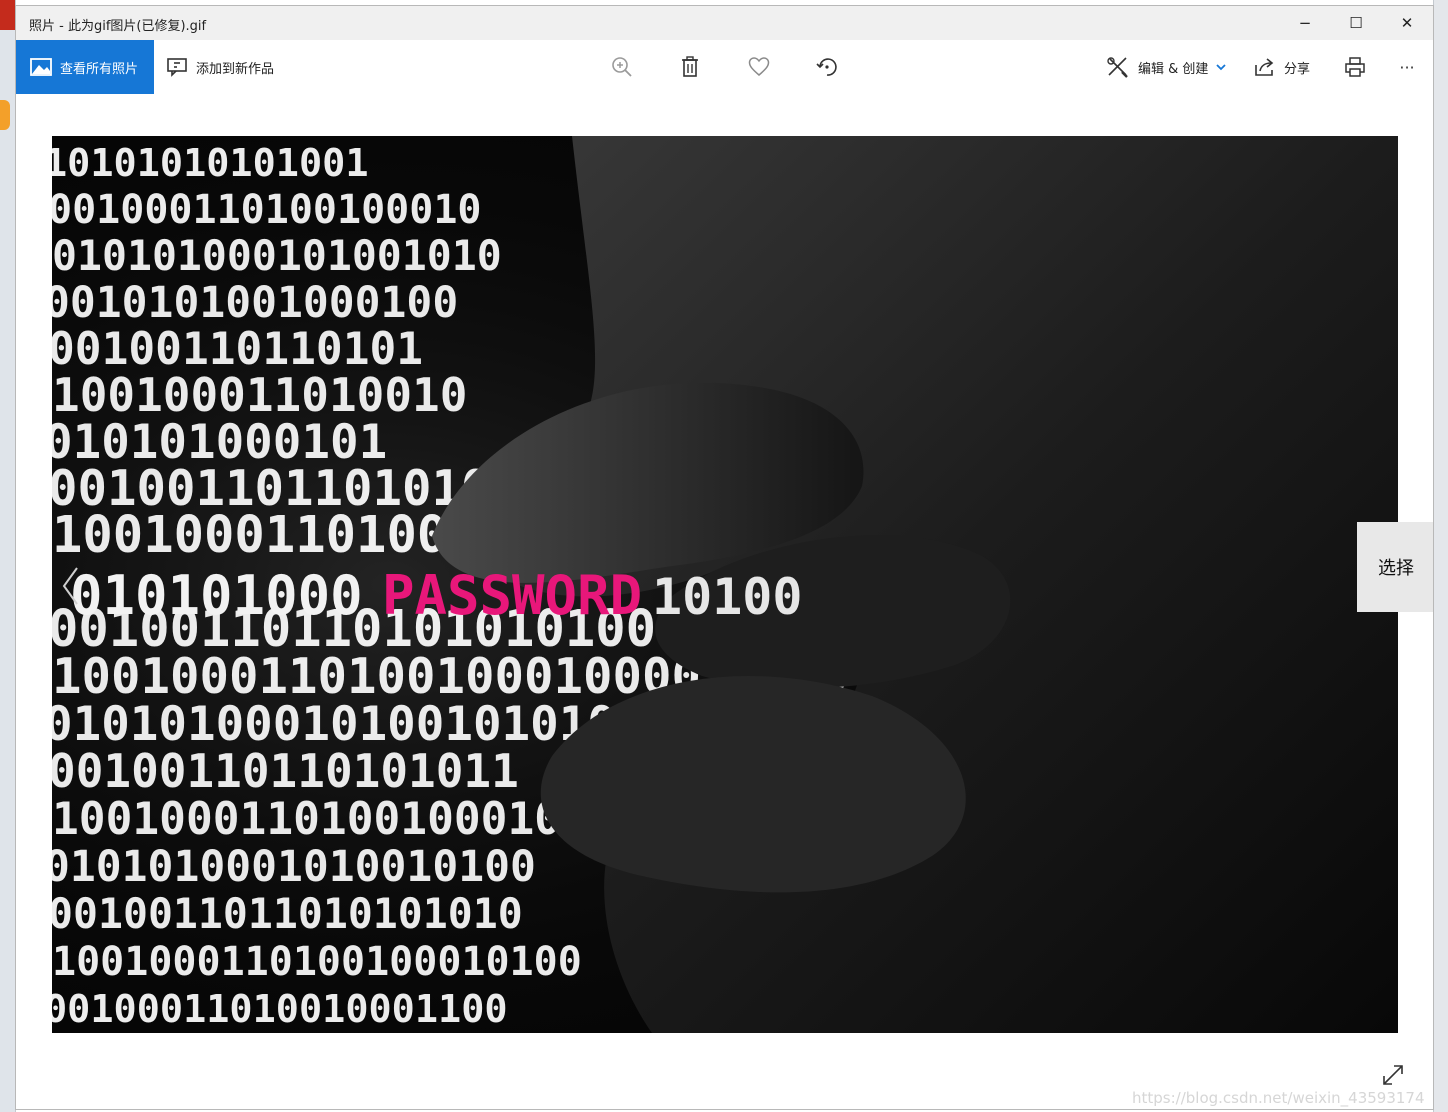 The image size is (1448, 1112). Describe the element at coordinates (1117, 67) in the screenshot. I see `edit-create-icon` at that location.